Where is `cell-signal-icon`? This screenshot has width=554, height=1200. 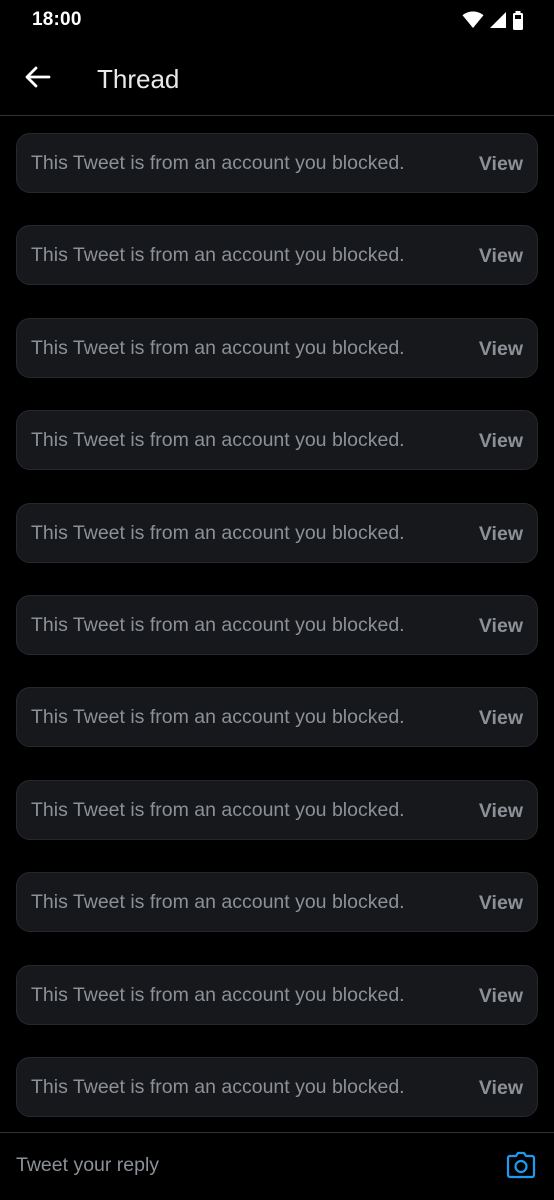
cell-signal-icon is located at coordinates (498, 20).